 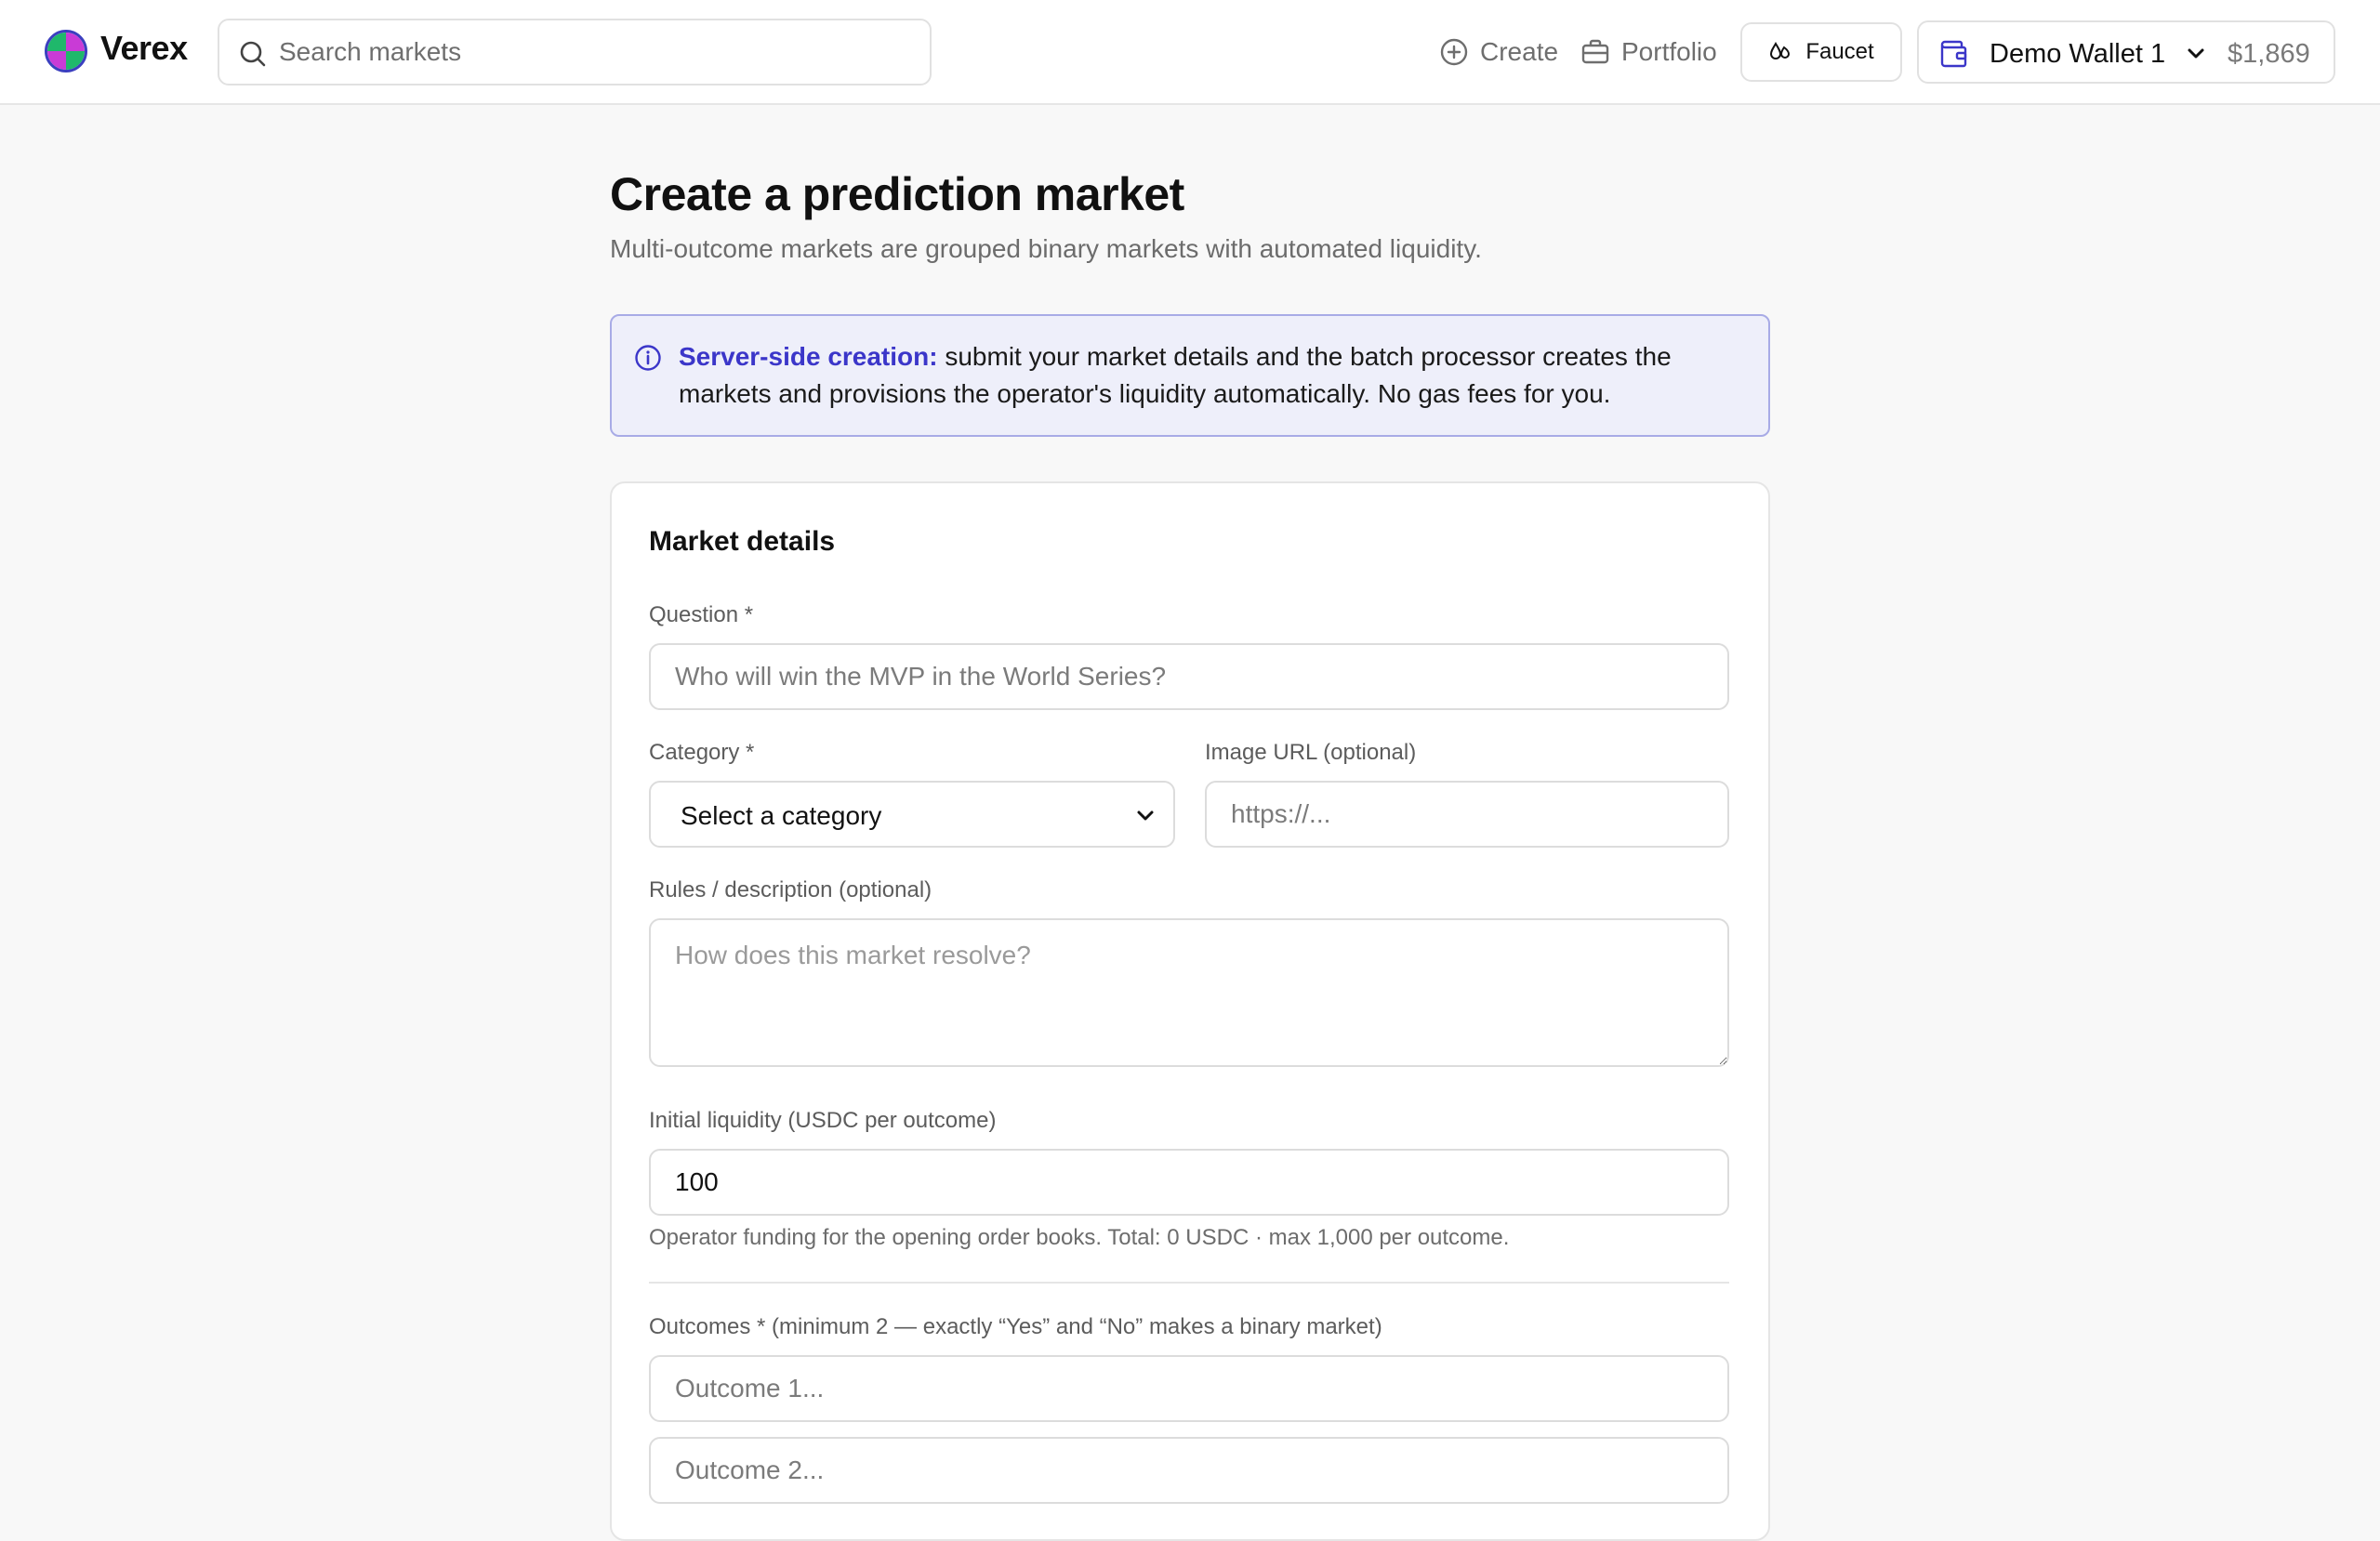 I want to click on nav-create-label: Create, so click(x=1519, y=51).